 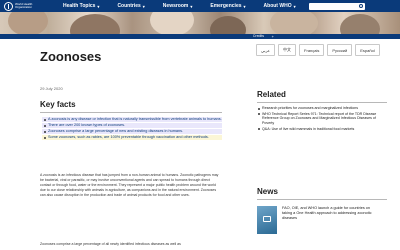 I want to click on nav-about-who: About WHO ▾, so click(x=280, y=6).